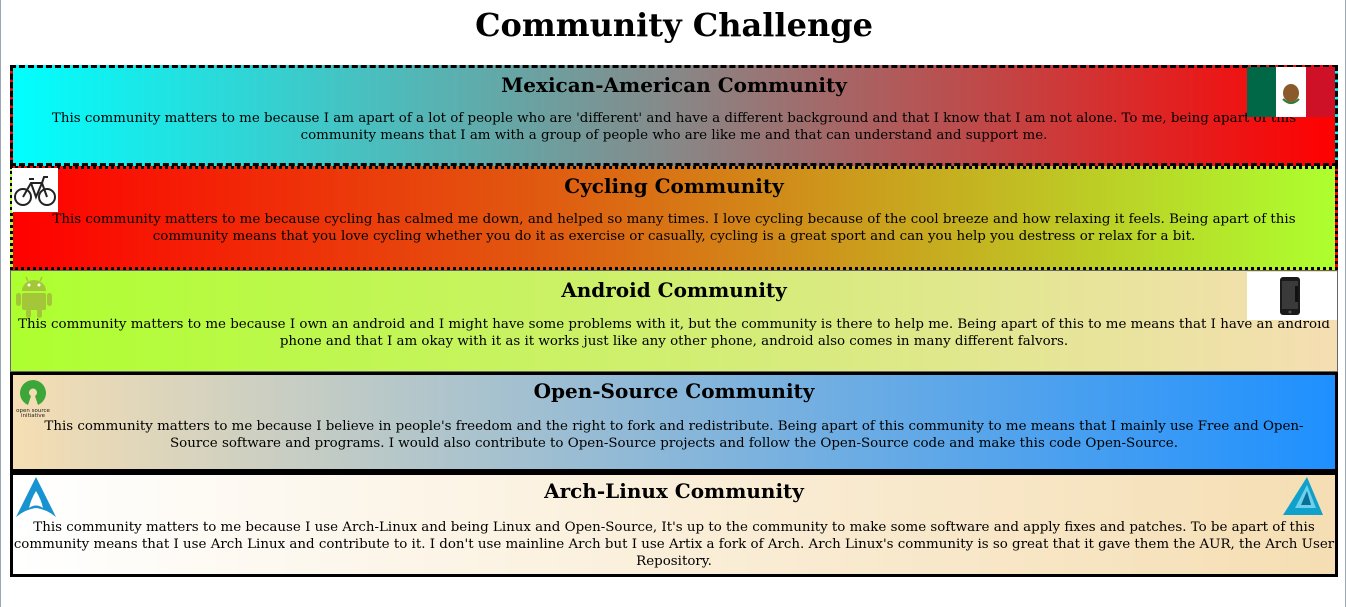 This screenshot has width=1346, height=607. Describe the element at coordinates (674, 491) in the screenshot. I see `section-title: Arch-Linux Community` at that location.